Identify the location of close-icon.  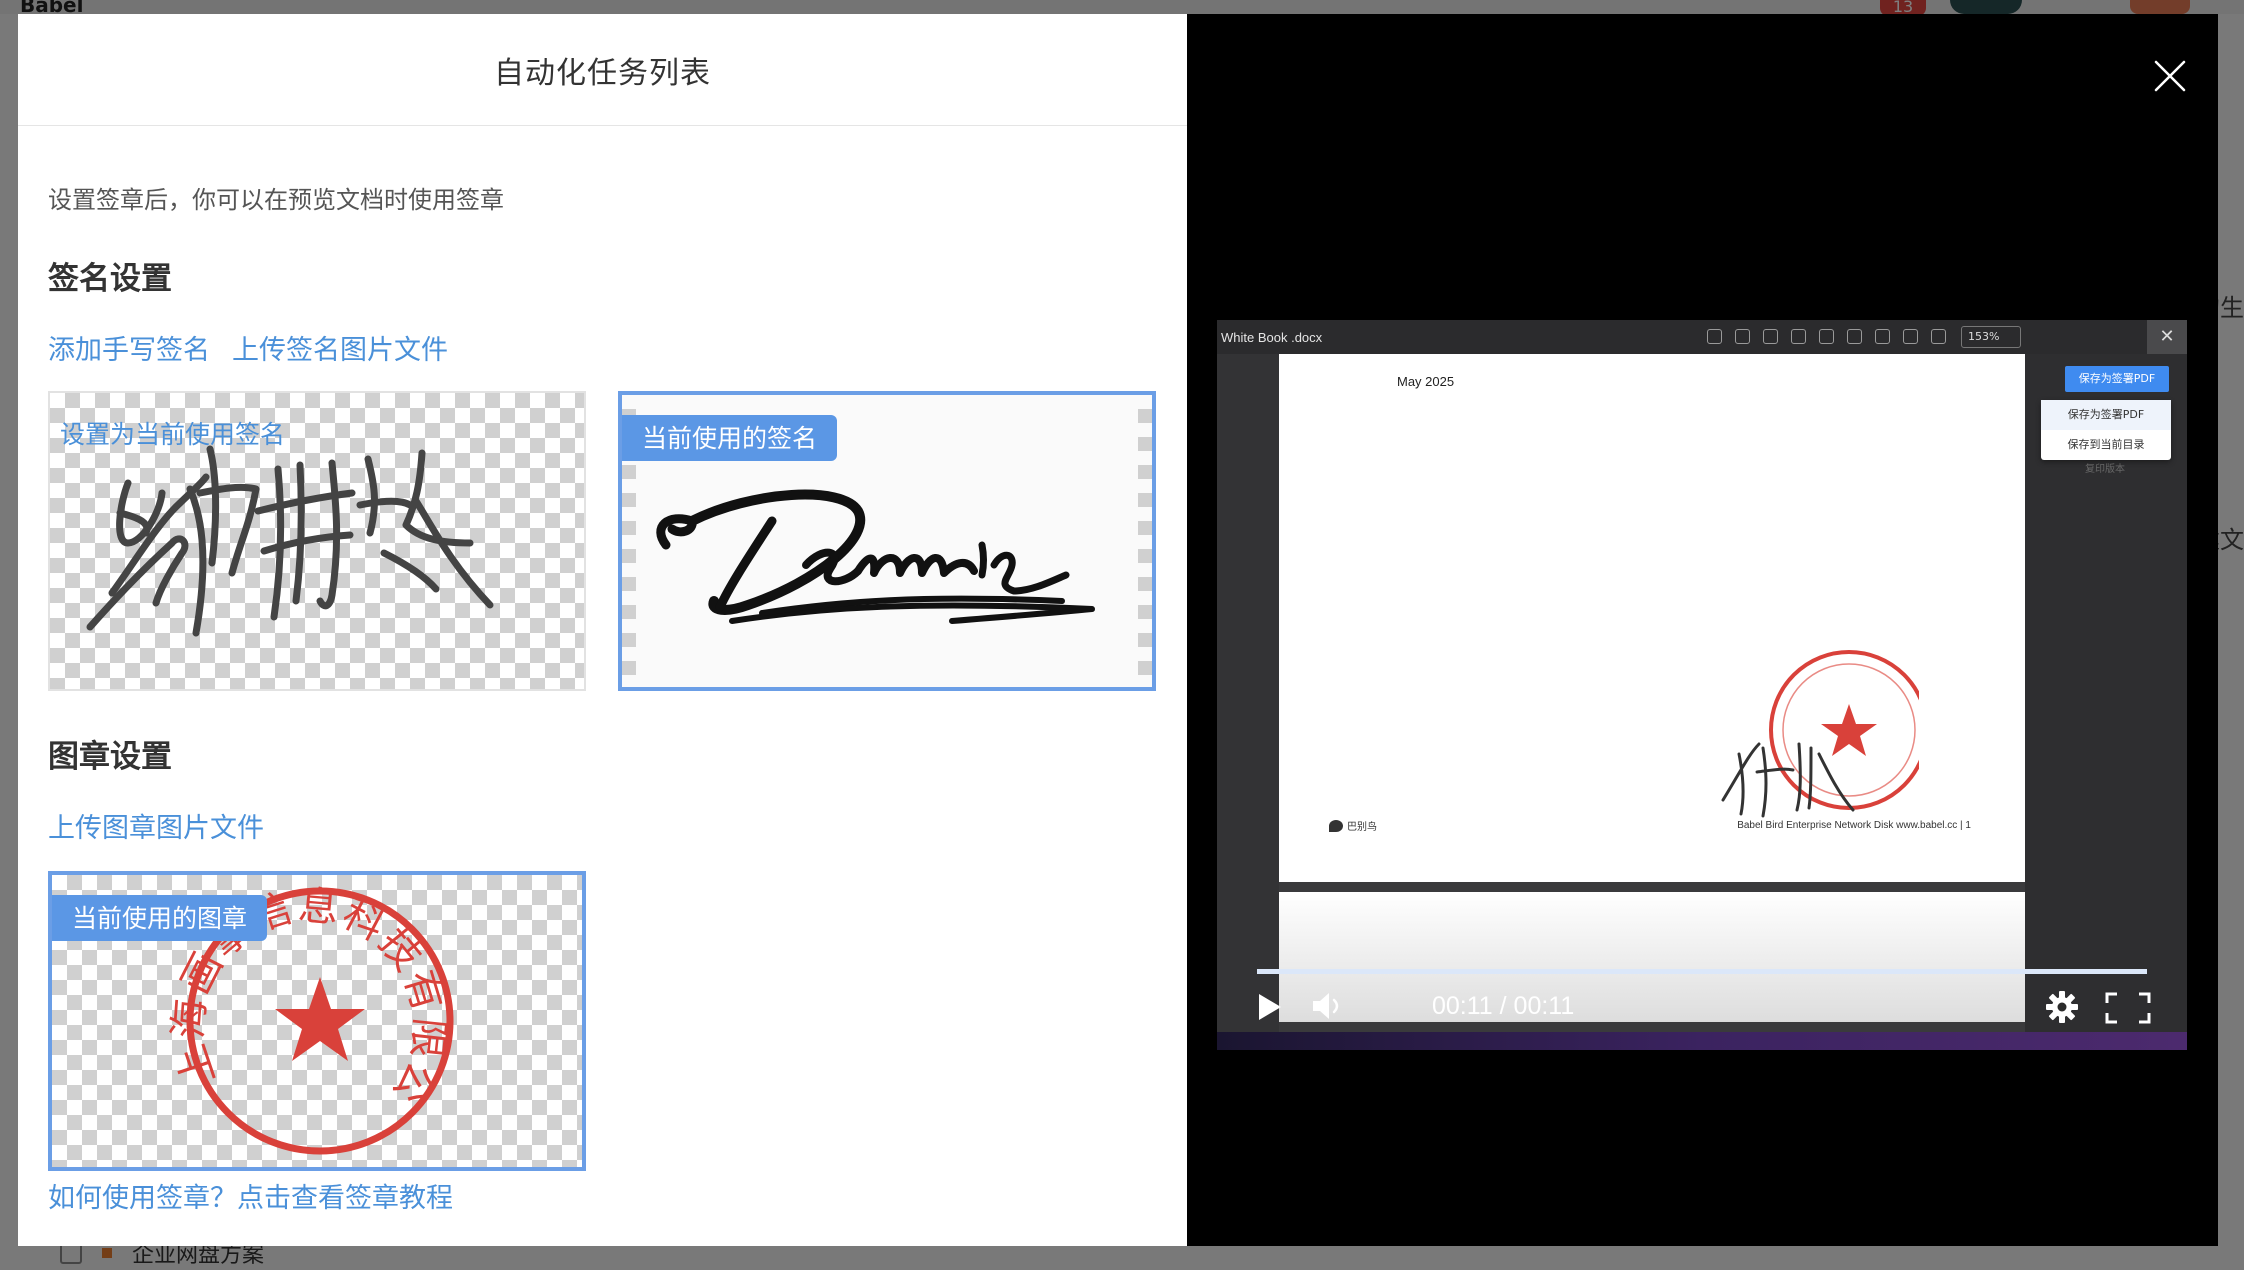
(2170, 76).